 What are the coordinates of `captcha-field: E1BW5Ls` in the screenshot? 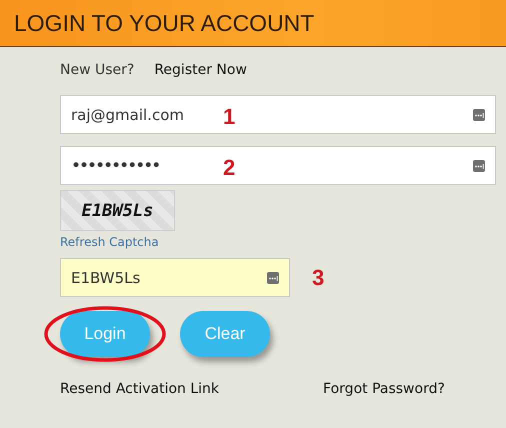 It's located at (175, 277).